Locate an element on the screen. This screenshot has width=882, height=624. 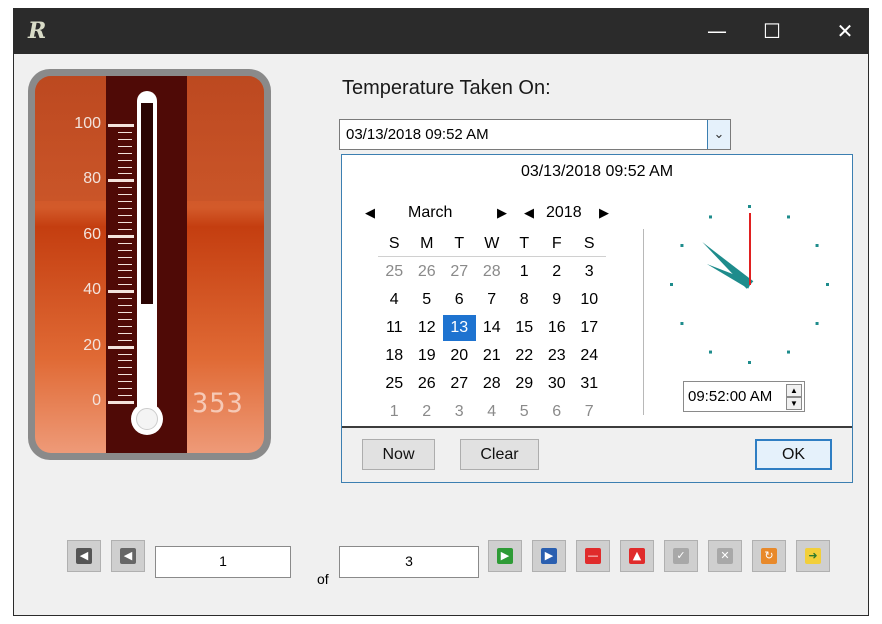
calendar-week-row: 25 26 27 28 29 30 31 is located at coordinates (492, 385).